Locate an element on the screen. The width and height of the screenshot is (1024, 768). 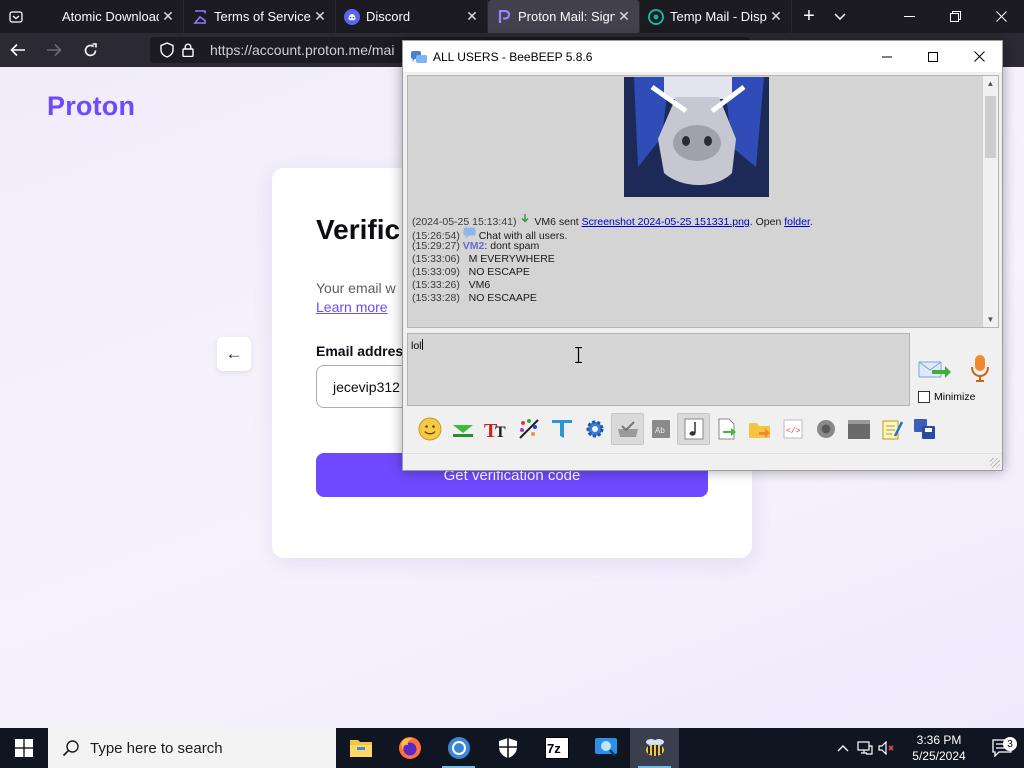
code-button: </> is located at coordinates (792, 429).